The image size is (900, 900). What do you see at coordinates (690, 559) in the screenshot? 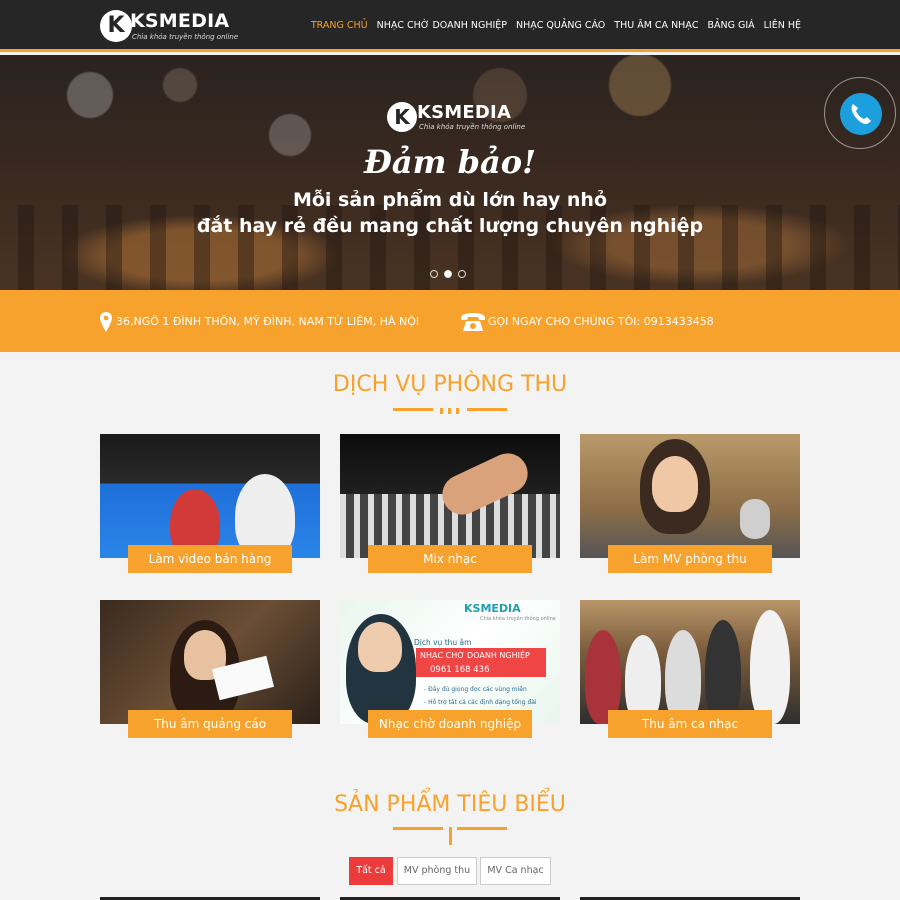
I see `service-label: Làm MV phòng thu` at bounding box center [690, 559].